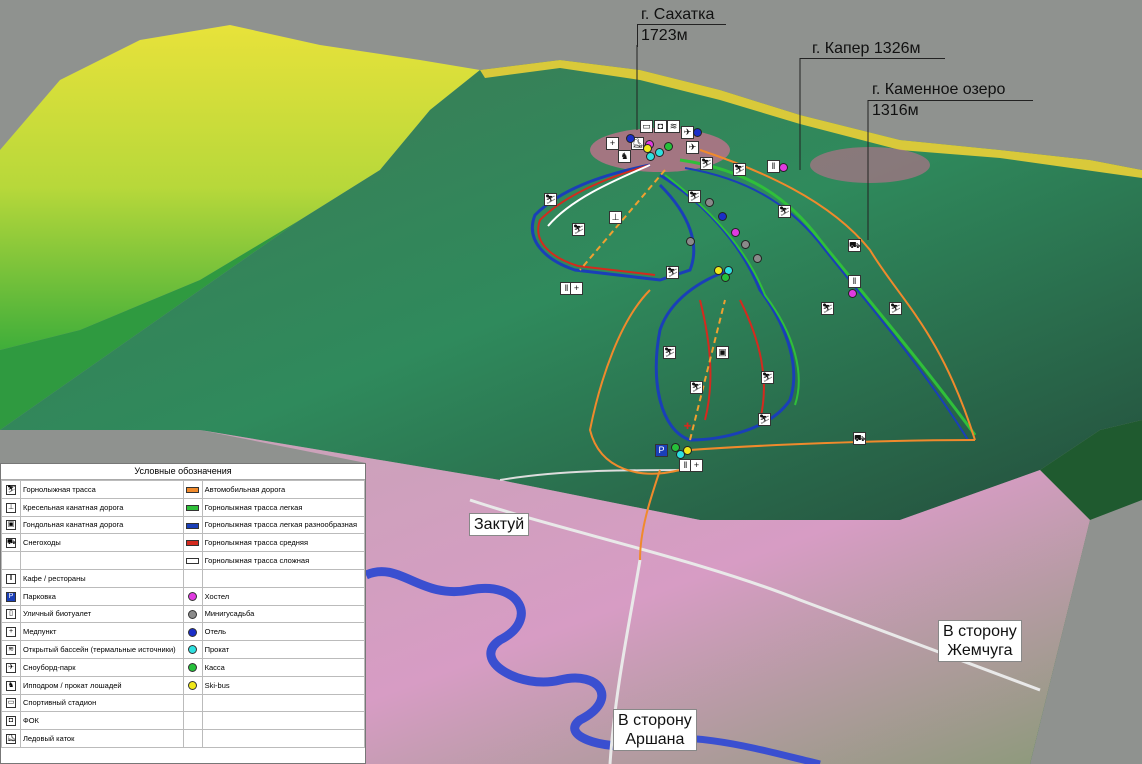 The width and height of the screenshot is (1142, 764). I want to click on legend-row: ⛷ Горнолыжная трасса Автомобильная дорога, so click(183, 489).